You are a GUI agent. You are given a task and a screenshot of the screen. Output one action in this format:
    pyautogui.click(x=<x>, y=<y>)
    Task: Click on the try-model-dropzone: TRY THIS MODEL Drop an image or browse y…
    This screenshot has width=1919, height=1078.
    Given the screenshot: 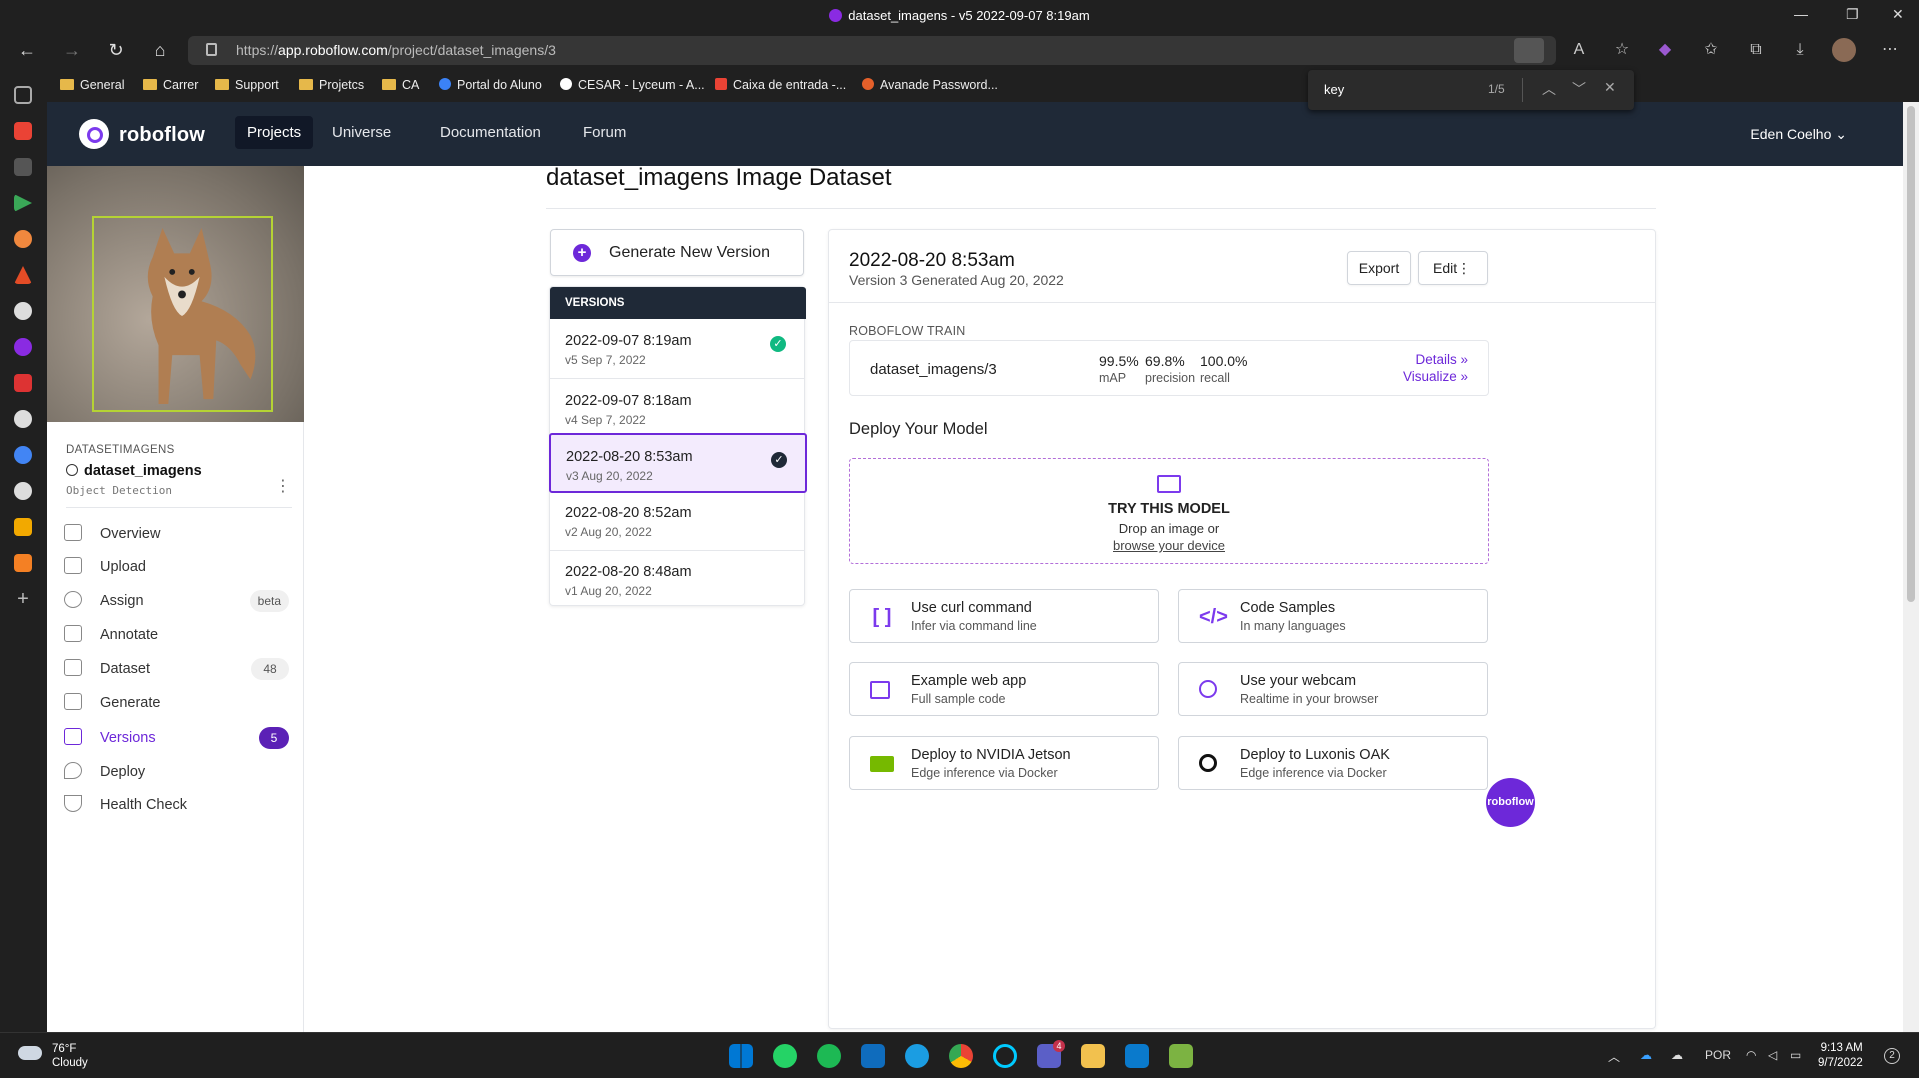 What is the action you would take?
    pyautogui.click(x=1169, y=511)
    